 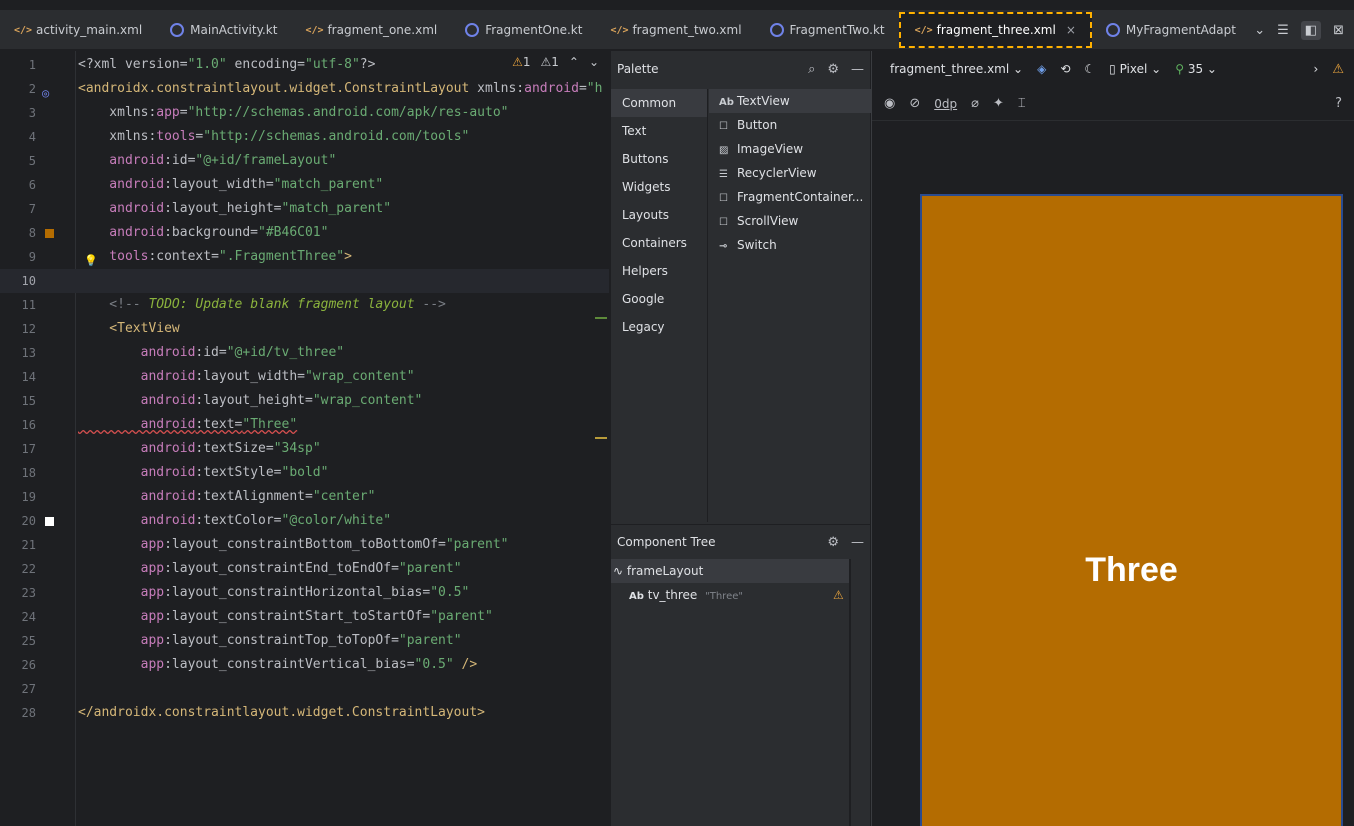 What do you see at coordinates (1041, 69) in the screenshot?
I see `layers-icon: ◈` at bounding box center [1041, 69].